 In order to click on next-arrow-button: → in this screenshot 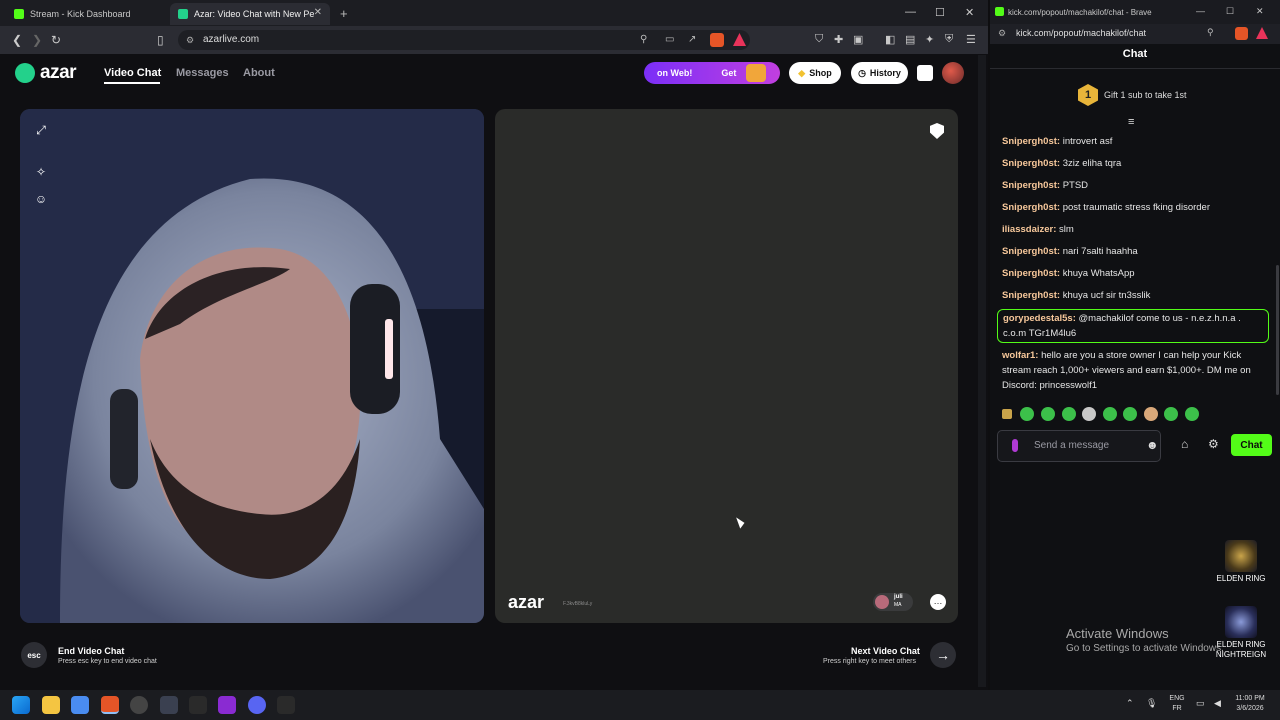, I will do `click(943, 655)`.